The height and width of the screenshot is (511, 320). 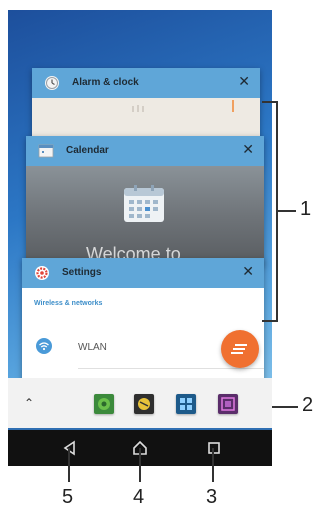 What do you see at coordinates (171, 368) in the screenshot?
I see `divider` at bounding box center [171, 368].